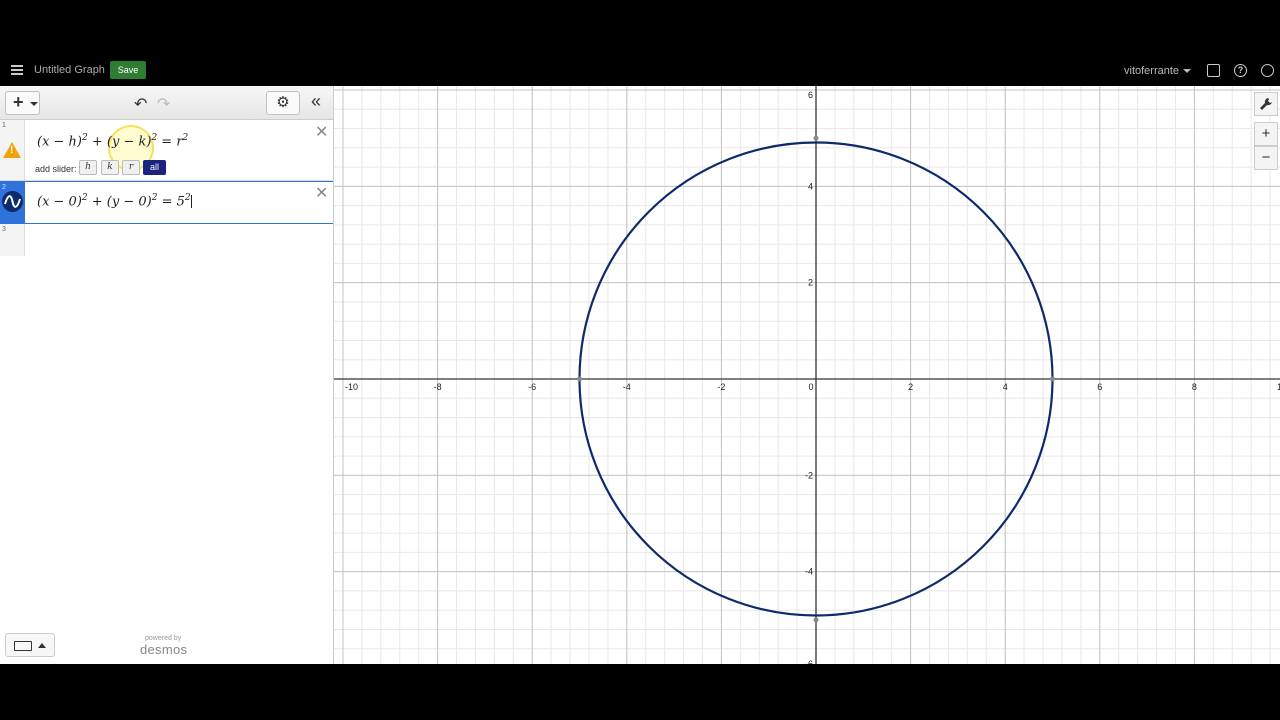 The width and height of the screenshot is (1280, 720). What do you see at coordinates (1194, 387) in the screenshot?
I see `x-tick-label: 8` at bounding box center [1194, 387].